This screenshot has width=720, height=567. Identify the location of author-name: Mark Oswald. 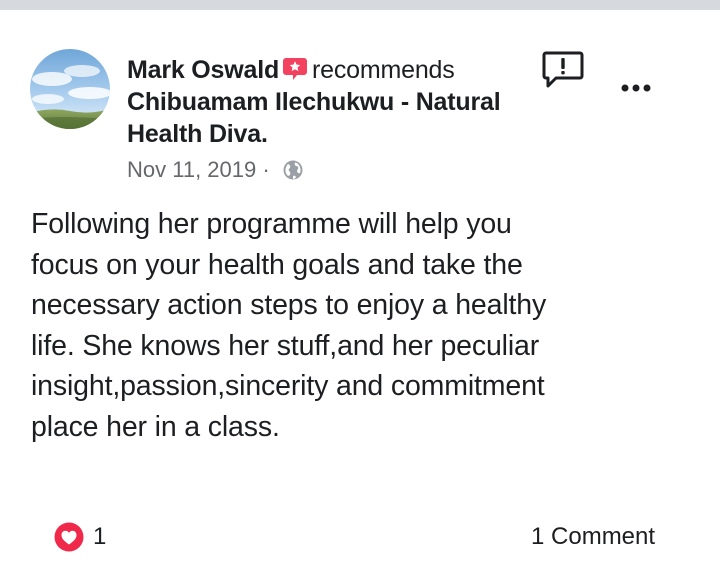
(203, 70).